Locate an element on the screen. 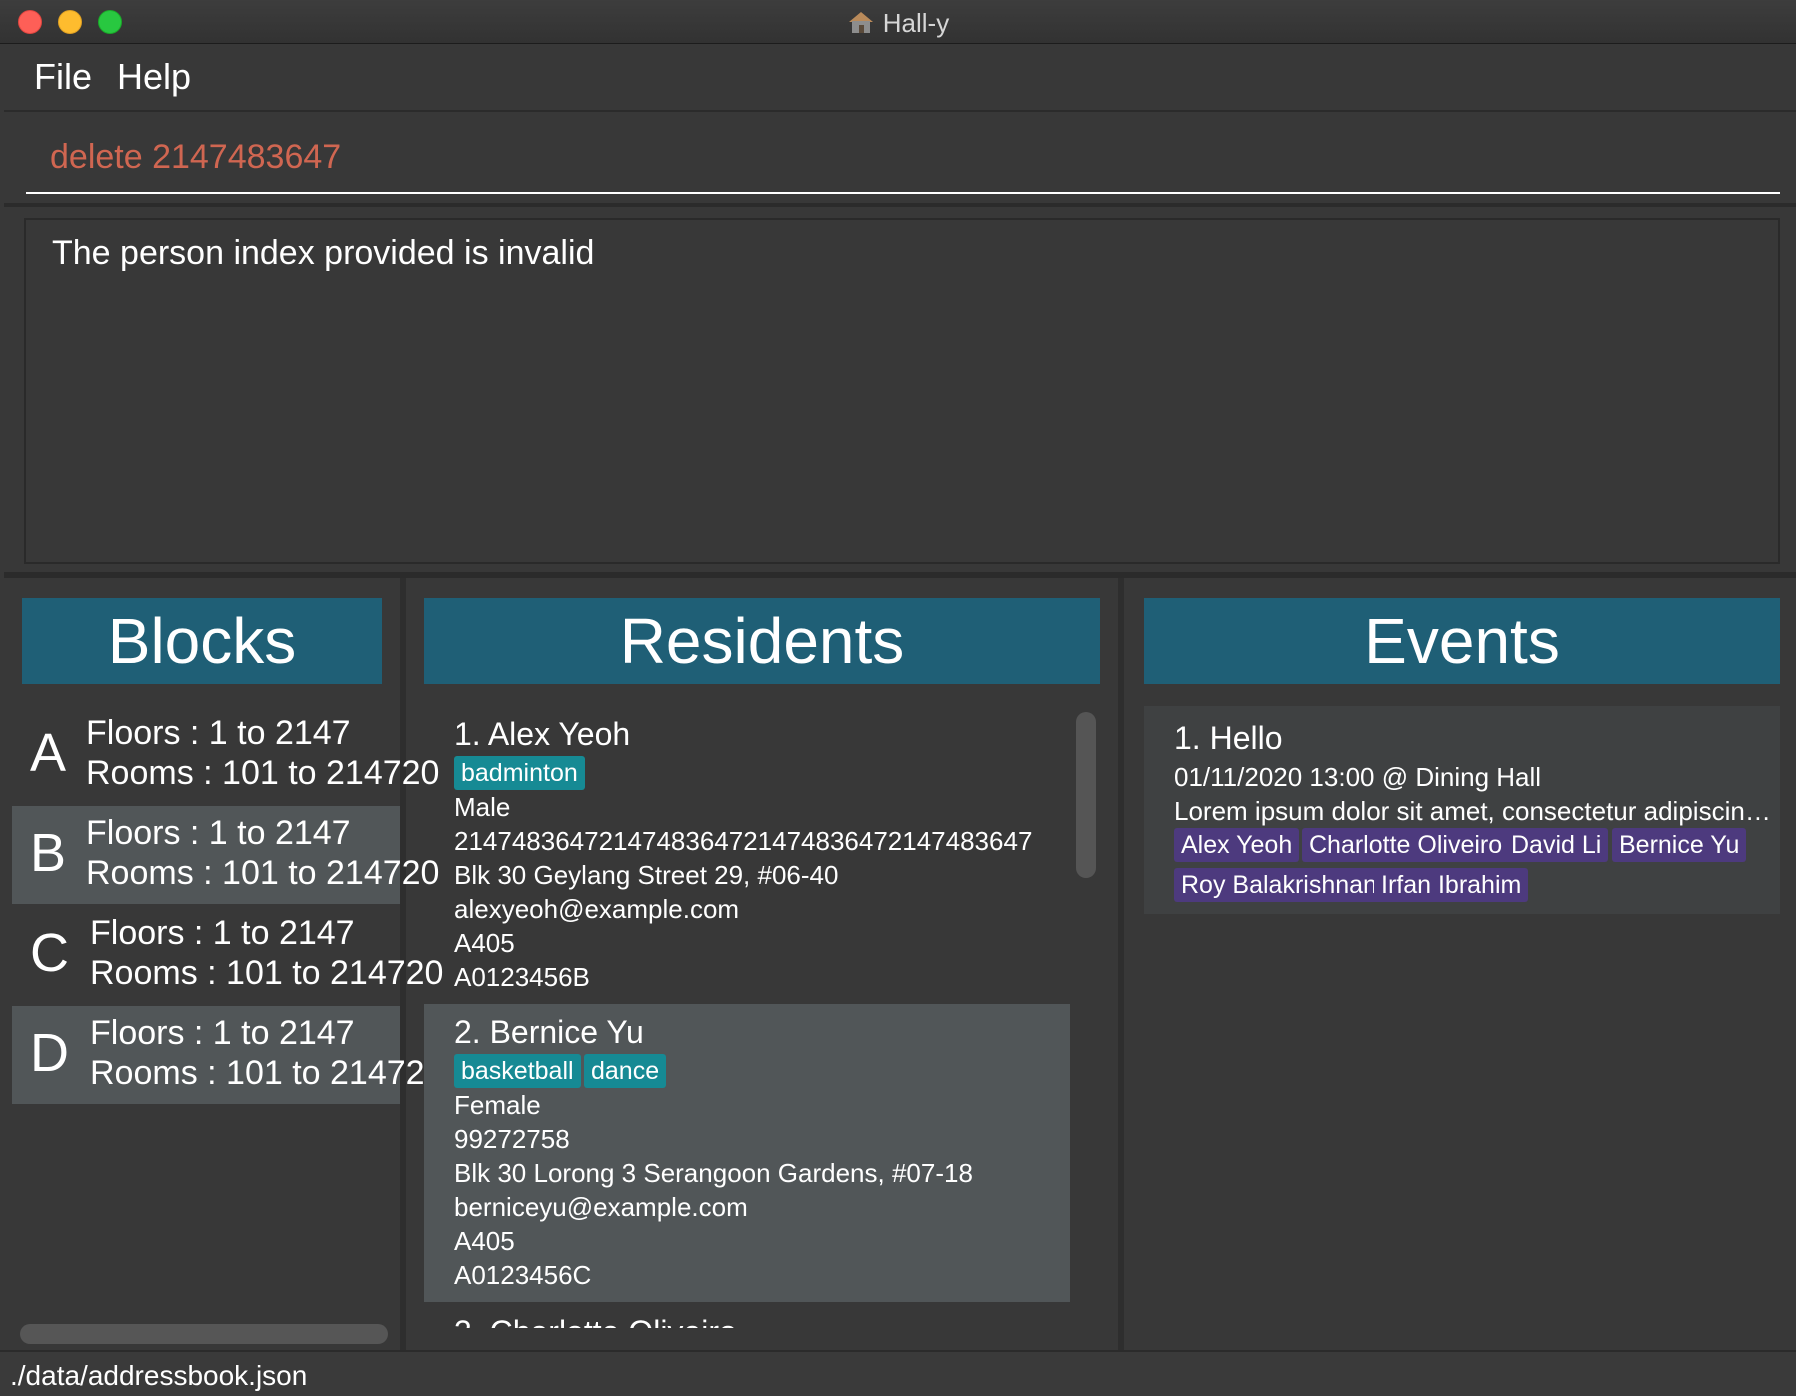 This screenshot has width=1796, height=1396. events-header: Events is located at coordinates (1462, 641).